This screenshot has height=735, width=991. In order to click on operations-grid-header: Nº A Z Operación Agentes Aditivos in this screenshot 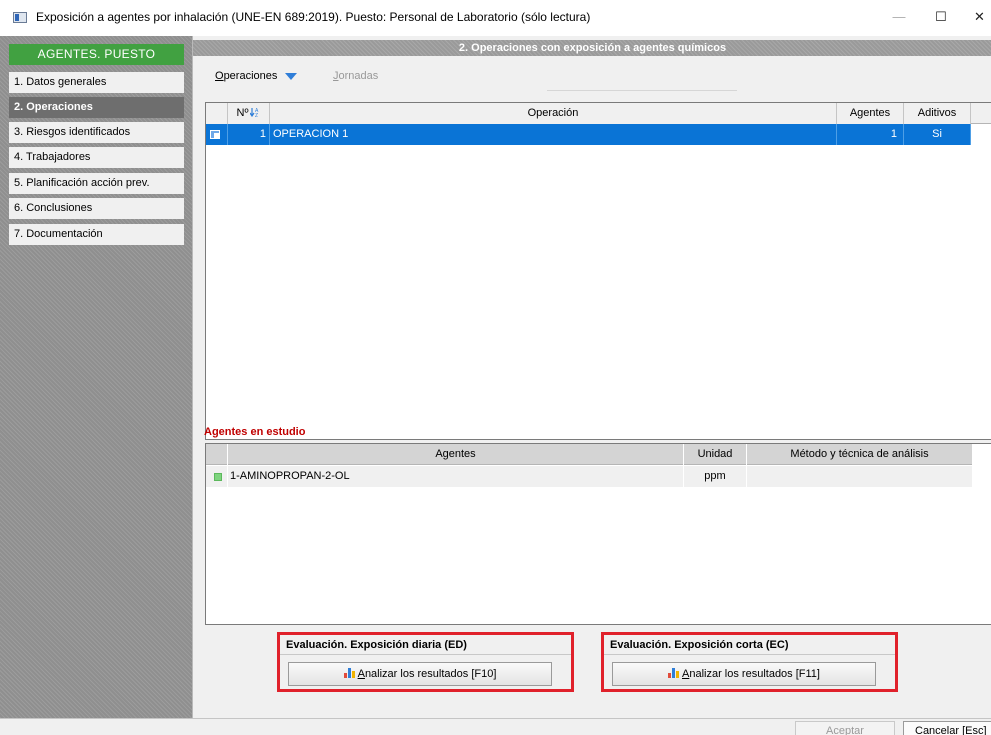, I will do `click(598, 113)`.